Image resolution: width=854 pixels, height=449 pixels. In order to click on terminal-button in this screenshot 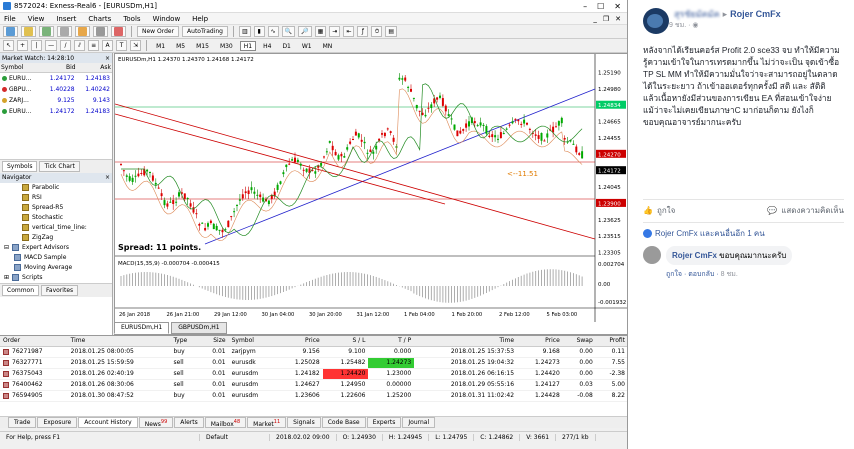, I will do `click(100, 31)`.